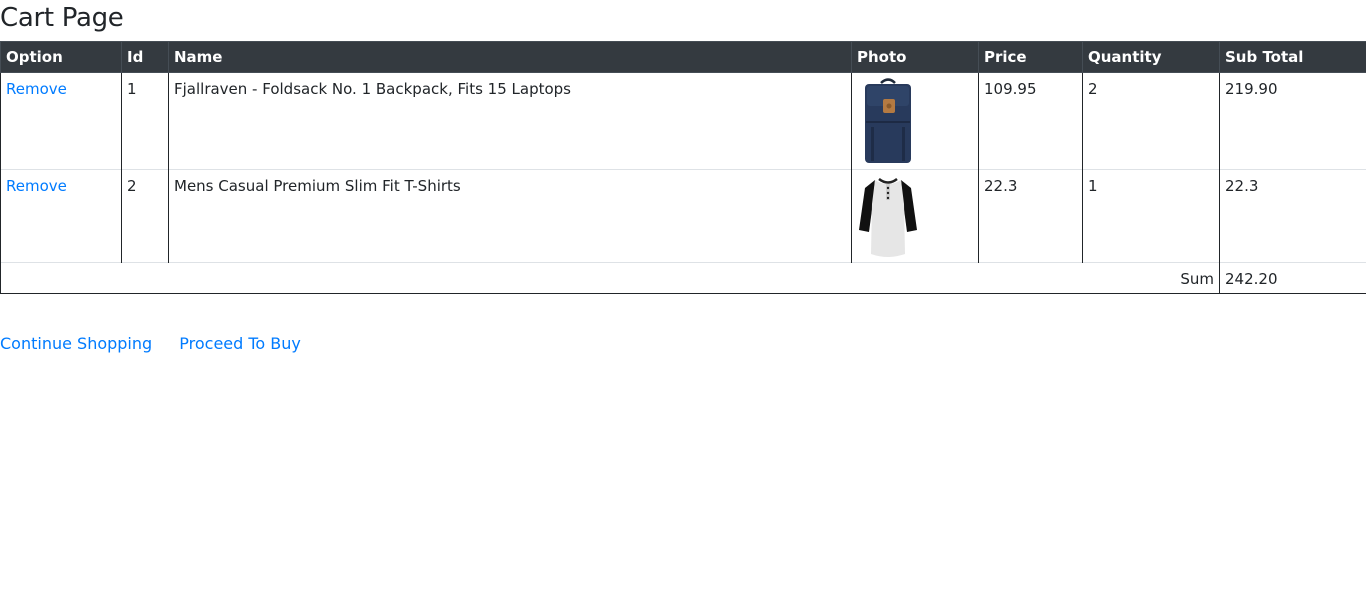 This screenshot has height=596, width=1366. What do you see at coordinates (1030, 121) in the screenshot?
I see `price-cell: 109.95` at bounding box center [1030, 121].